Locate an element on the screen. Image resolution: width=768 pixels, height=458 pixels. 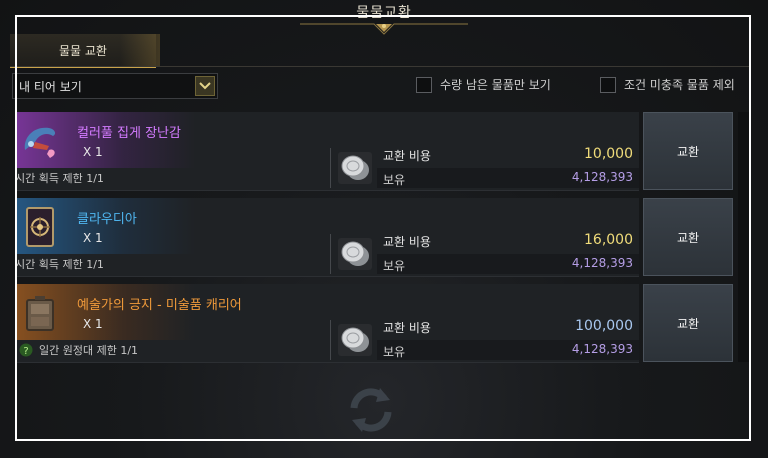
cost-value: 16,000 is located at coordinates (608, 240).